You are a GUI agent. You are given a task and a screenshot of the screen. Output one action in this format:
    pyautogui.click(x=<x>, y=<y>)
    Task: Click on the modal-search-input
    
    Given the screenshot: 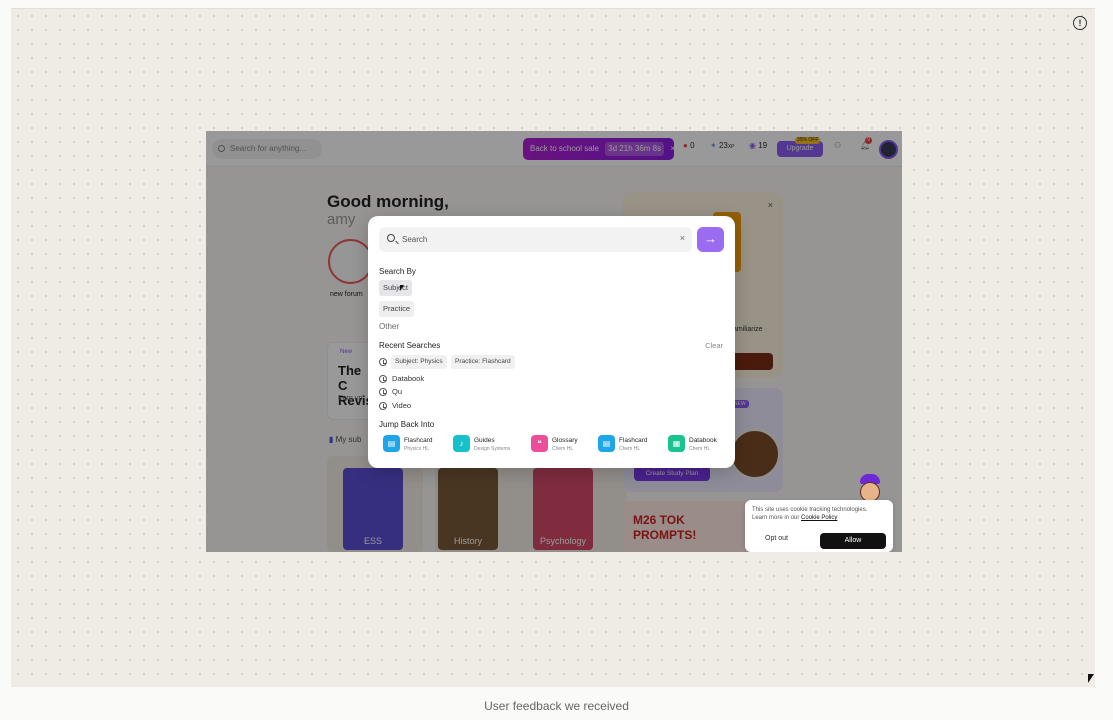 What is the action you would take?
    pyautogui.click(x=537, y=239)
    